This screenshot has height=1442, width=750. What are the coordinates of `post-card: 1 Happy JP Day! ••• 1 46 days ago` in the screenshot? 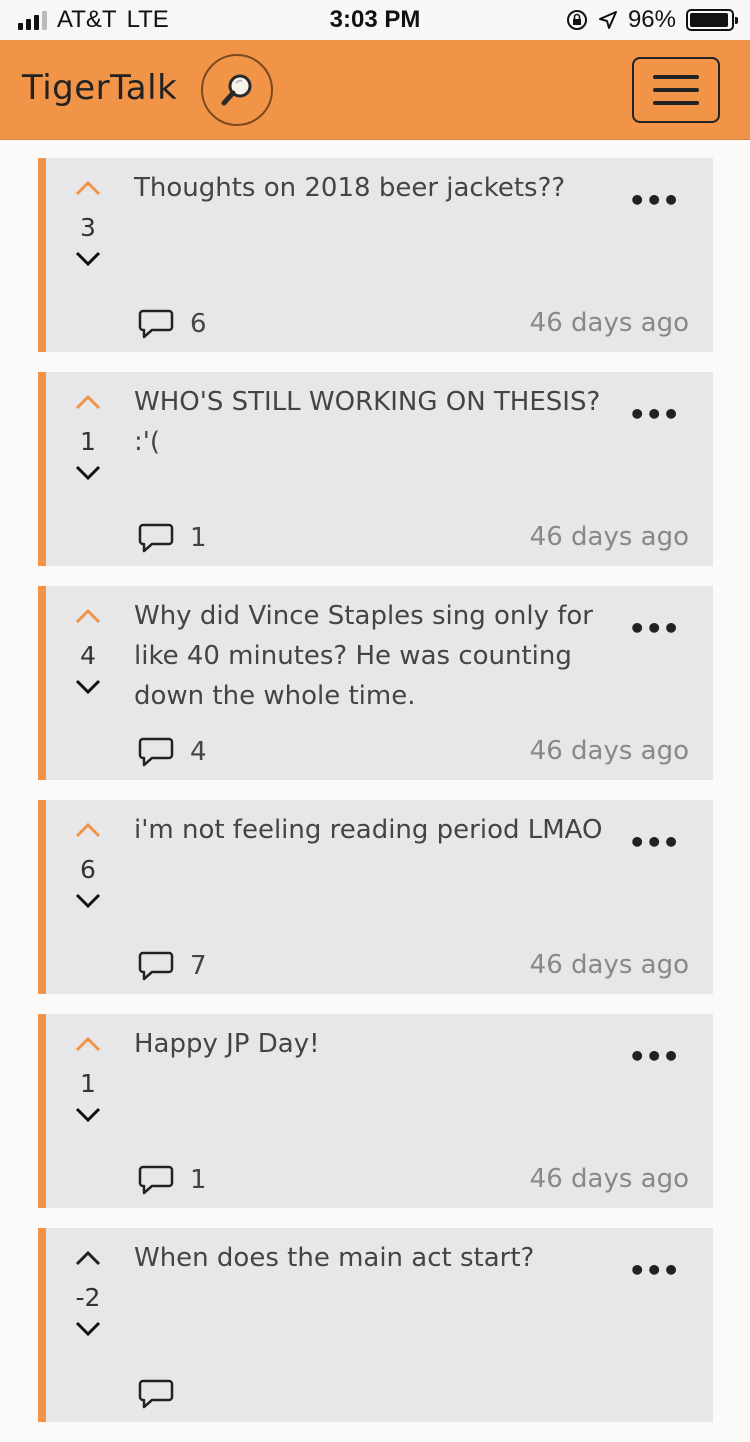 It's located at (375, 1111).